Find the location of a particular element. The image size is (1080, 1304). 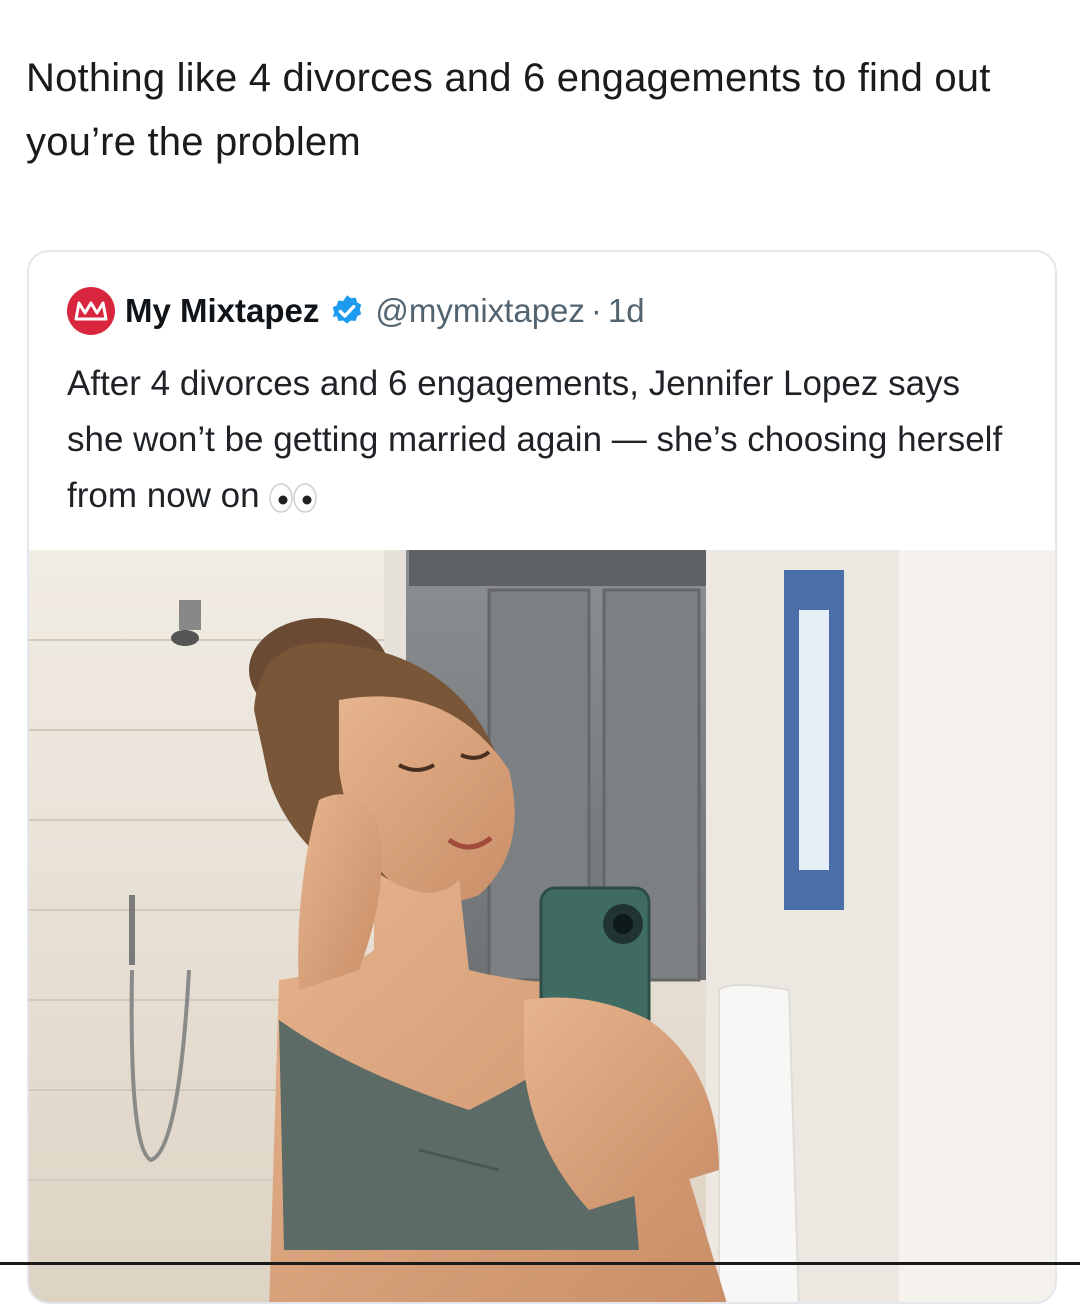

quoted-tweet-header: My Mixtapez @mymixtapez · 1d is located at coordinates (356, 311).